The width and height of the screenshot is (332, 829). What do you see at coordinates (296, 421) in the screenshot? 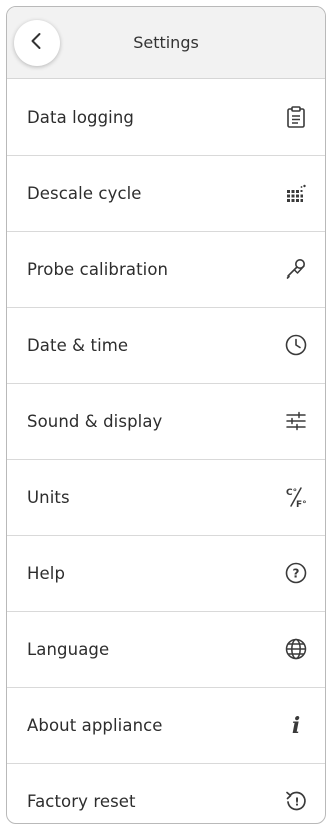
I see `sliders-icon` at bounding box center [296, 421].